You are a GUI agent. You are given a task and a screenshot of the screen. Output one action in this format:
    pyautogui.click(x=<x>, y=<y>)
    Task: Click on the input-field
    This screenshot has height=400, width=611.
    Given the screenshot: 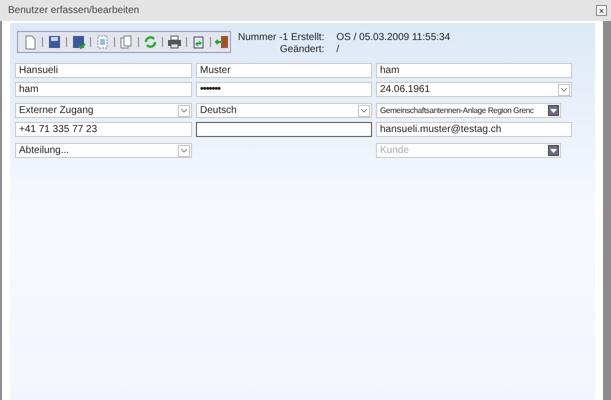 What is the action you would take?
    pyautogui.click(x=284, y=129)
    